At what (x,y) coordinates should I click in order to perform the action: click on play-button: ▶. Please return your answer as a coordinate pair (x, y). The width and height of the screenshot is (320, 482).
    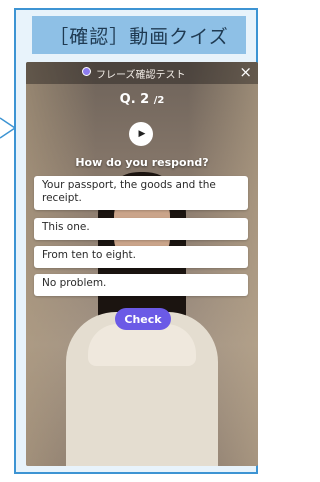
    Looking at the image, I should click on (141, 134).